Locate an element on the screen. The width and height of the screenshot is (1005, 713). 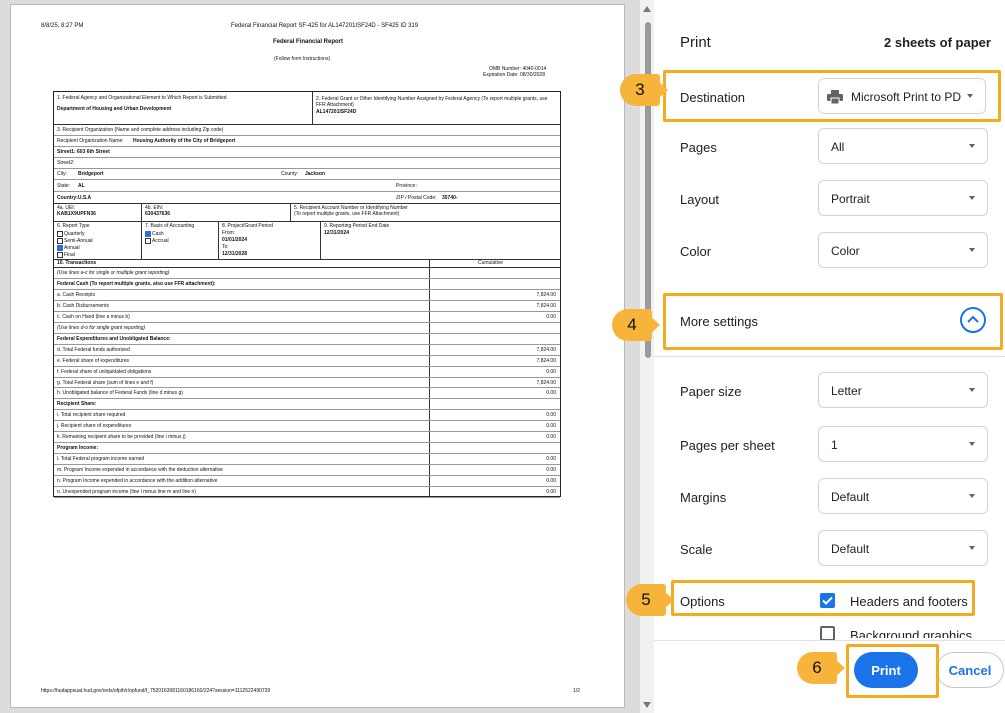
cancel-button: Cancel is located at coordinates (970, 670).